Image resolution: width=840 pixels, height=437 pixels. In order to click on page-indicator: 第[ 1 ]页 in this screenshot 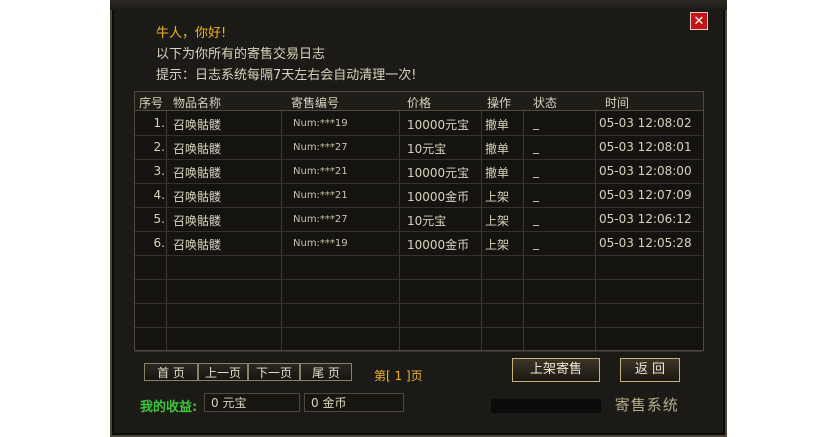, I will do `click(398, 376)`.